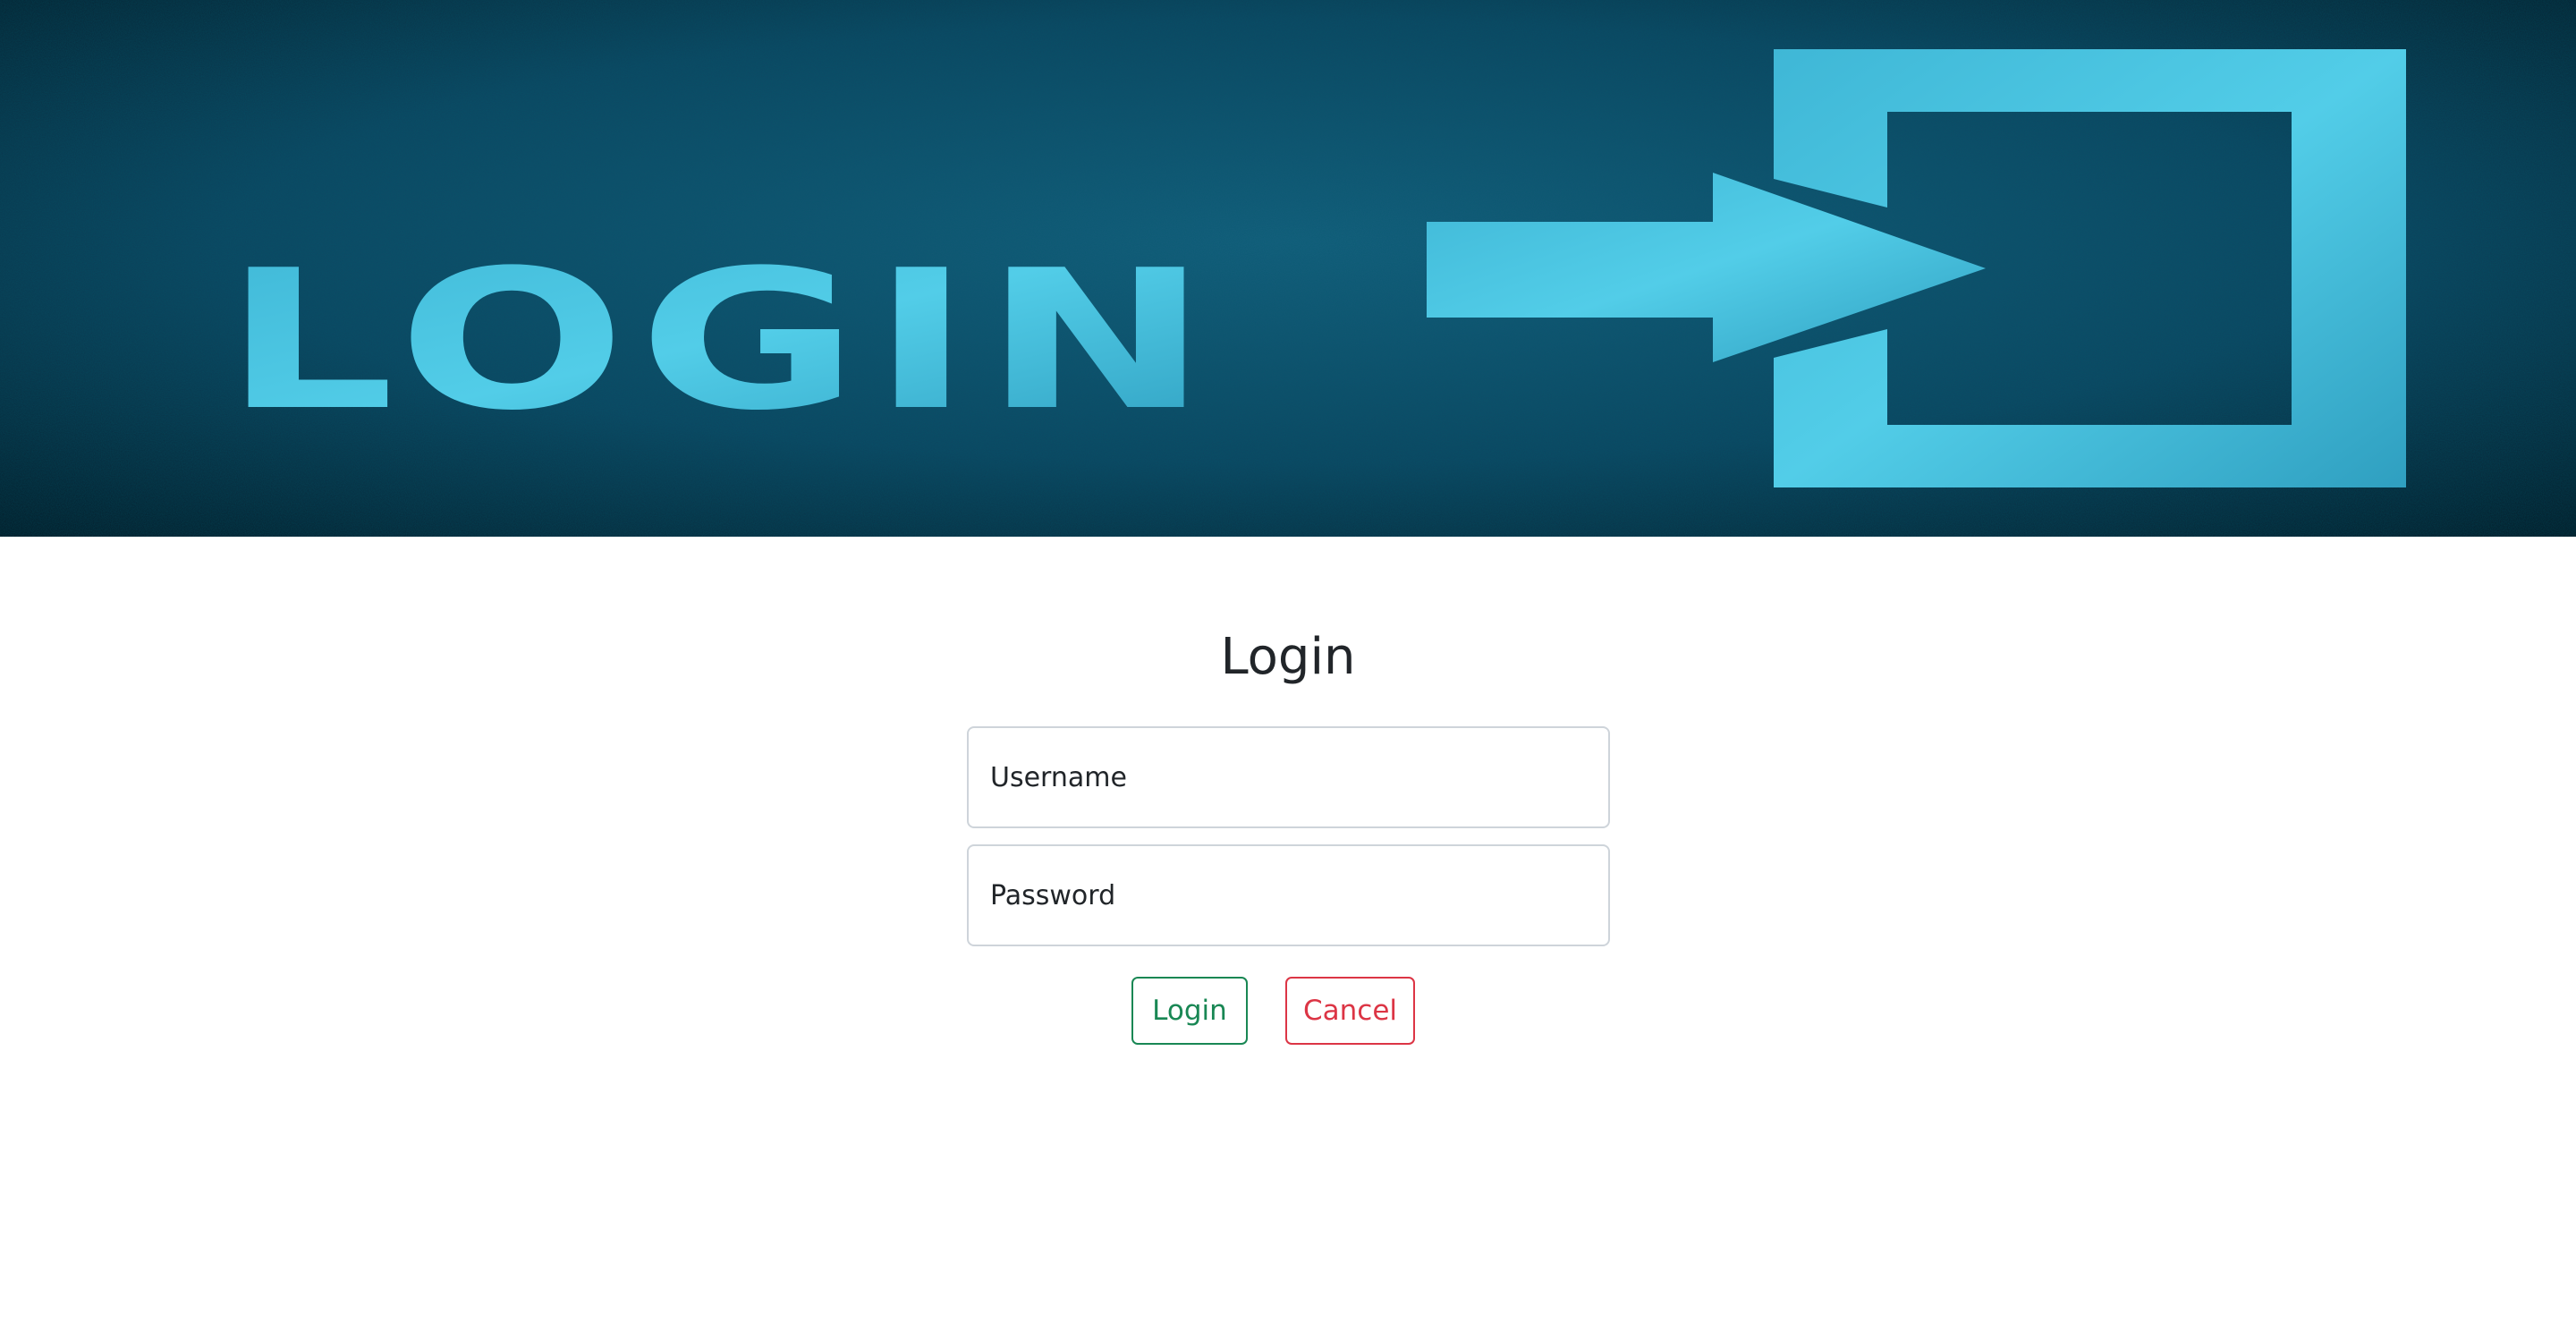  What do you see at coordinates (1288, 895) in the screenshot?
I see `password-input` at bounding box center [1288, 895].